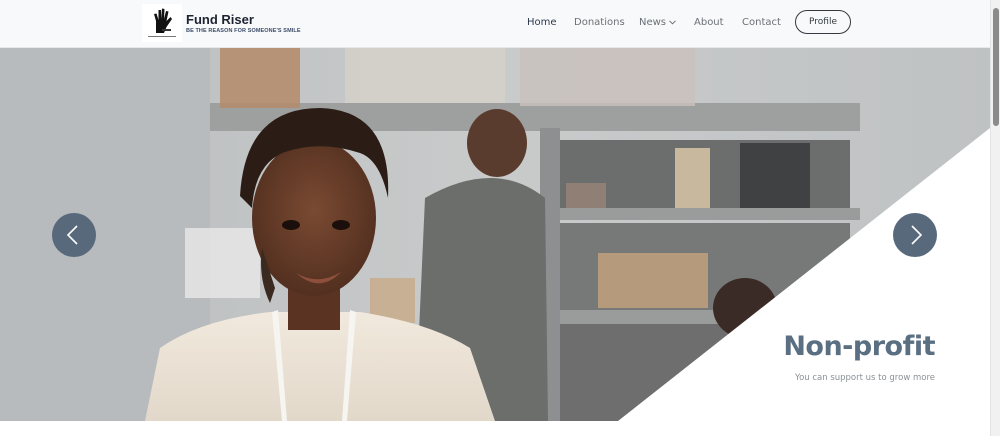  What do you see at coordinates (542, 22) in the screenshot?
I see `nav-home: Home` at bounding box center [542, 22].